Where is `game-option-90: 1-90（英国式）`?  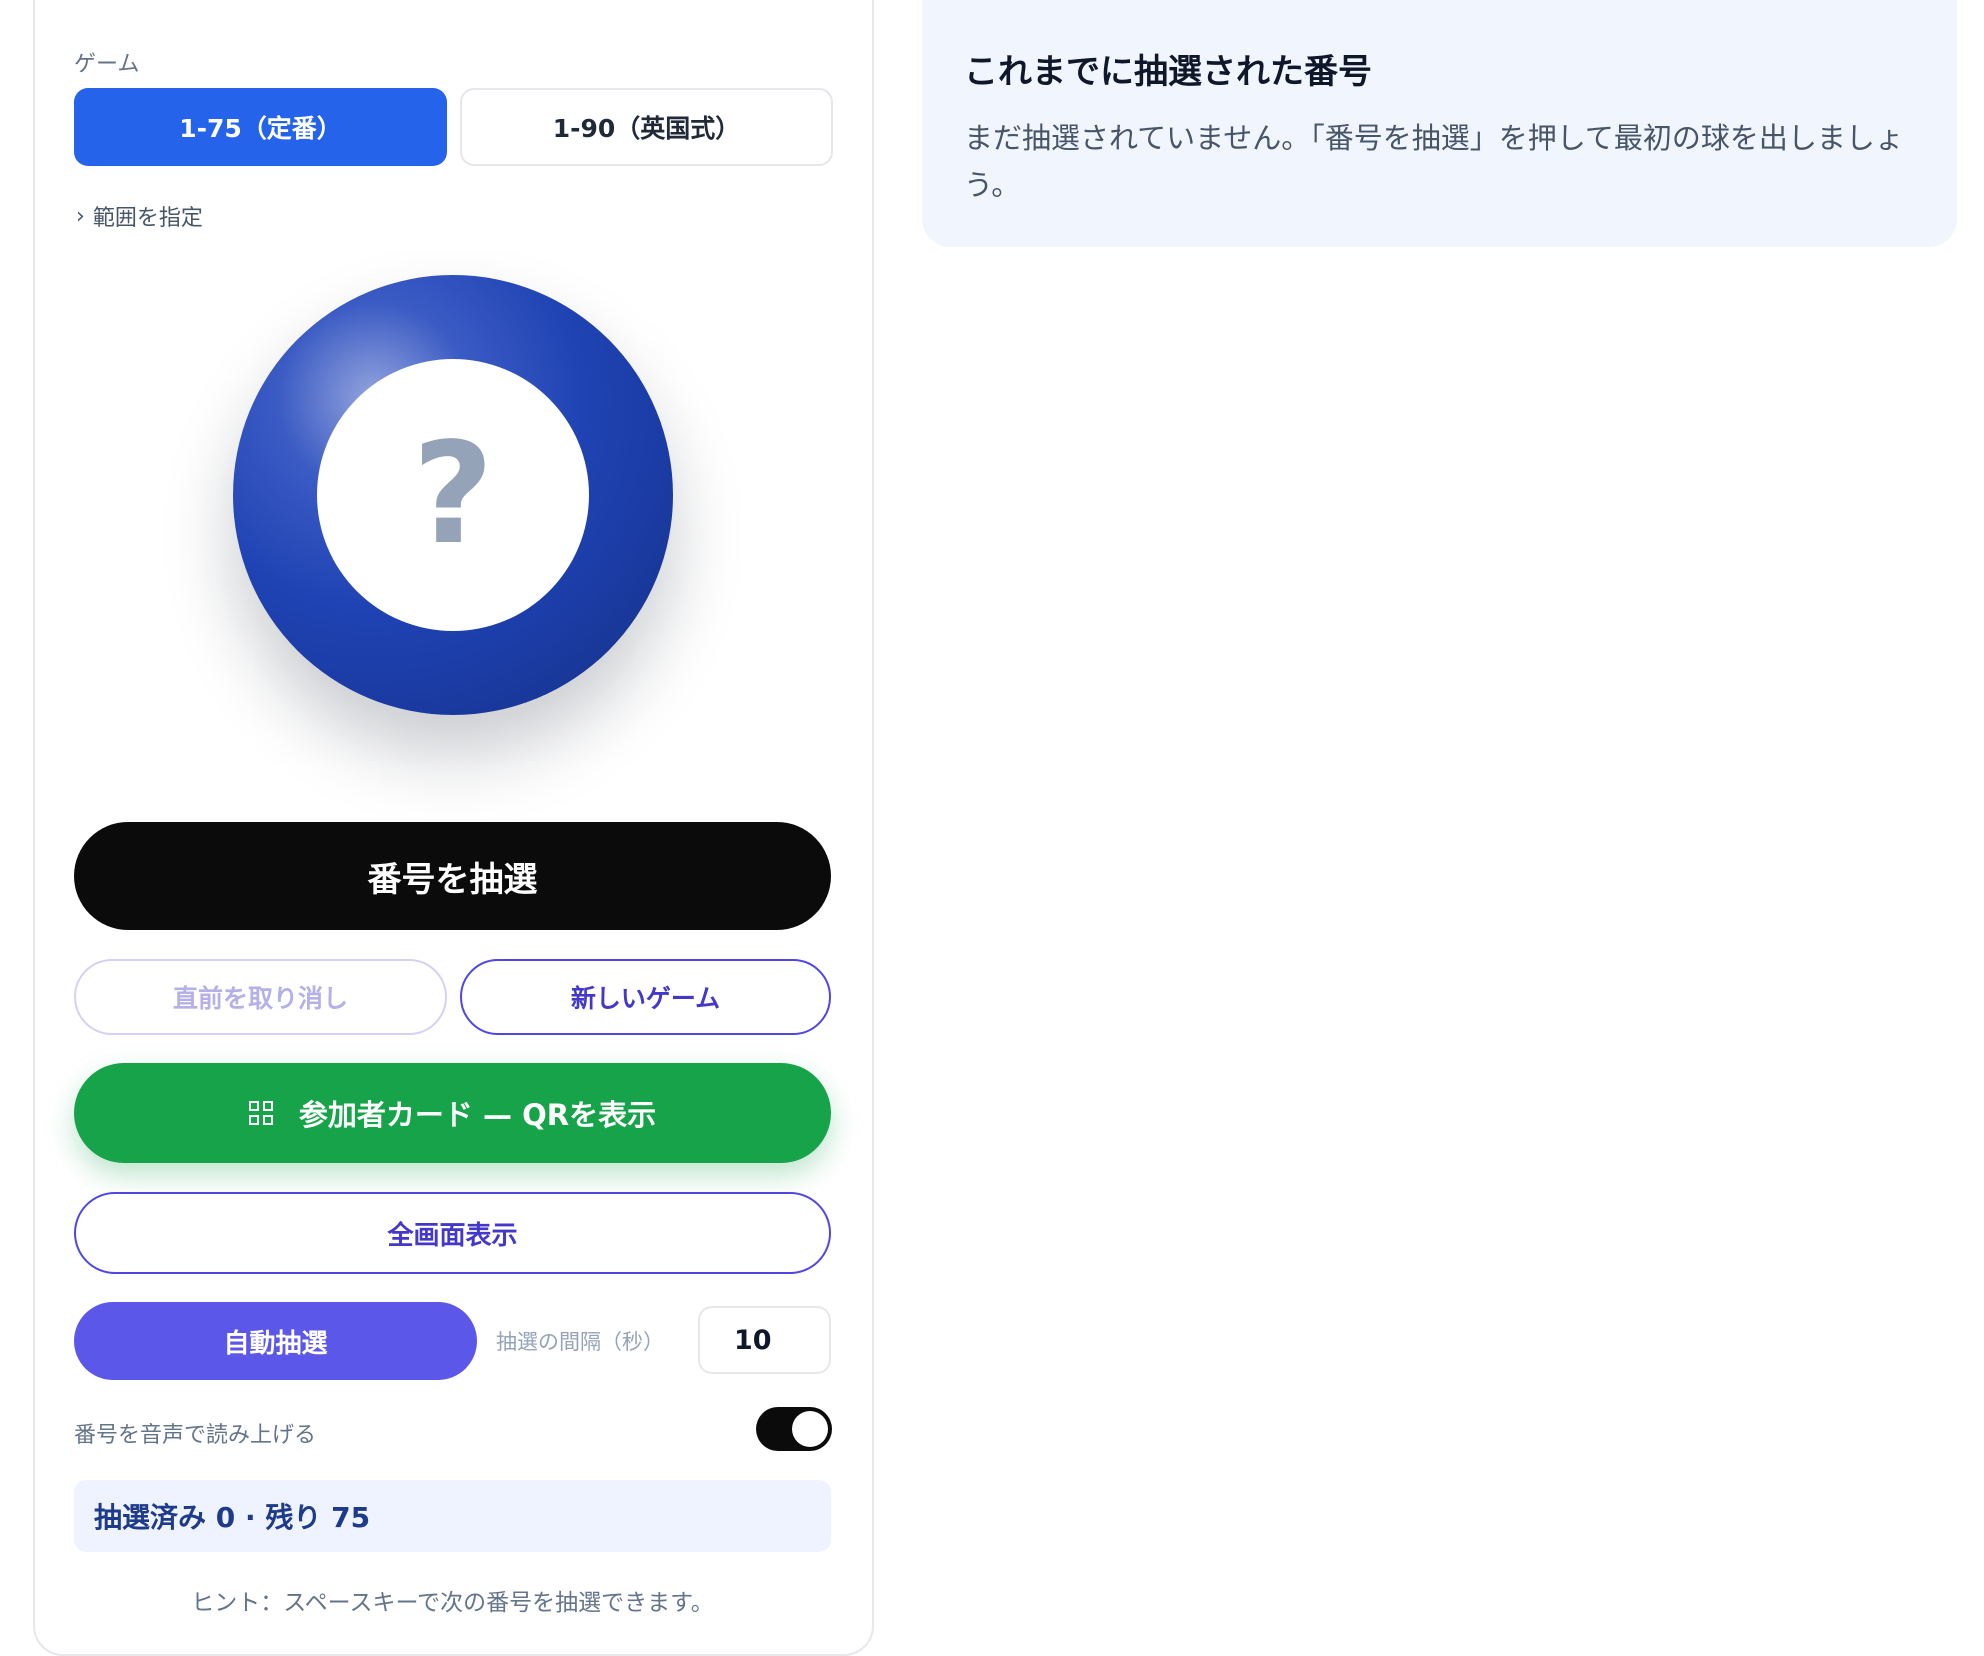 game-option-90: 1-90（英国式） is located at coordinates (646, 127).